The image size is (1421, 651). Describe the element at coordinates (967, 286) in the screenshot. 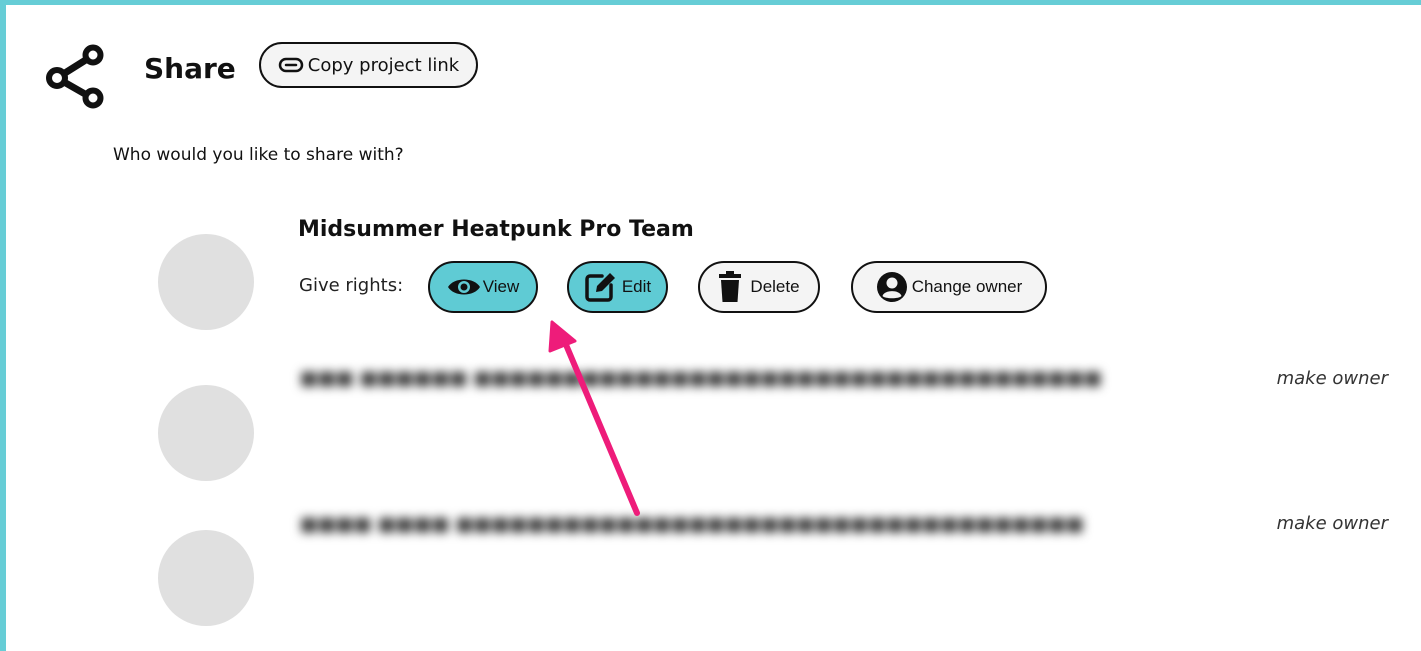

I see `change-owner-label: Change owner` at that location.